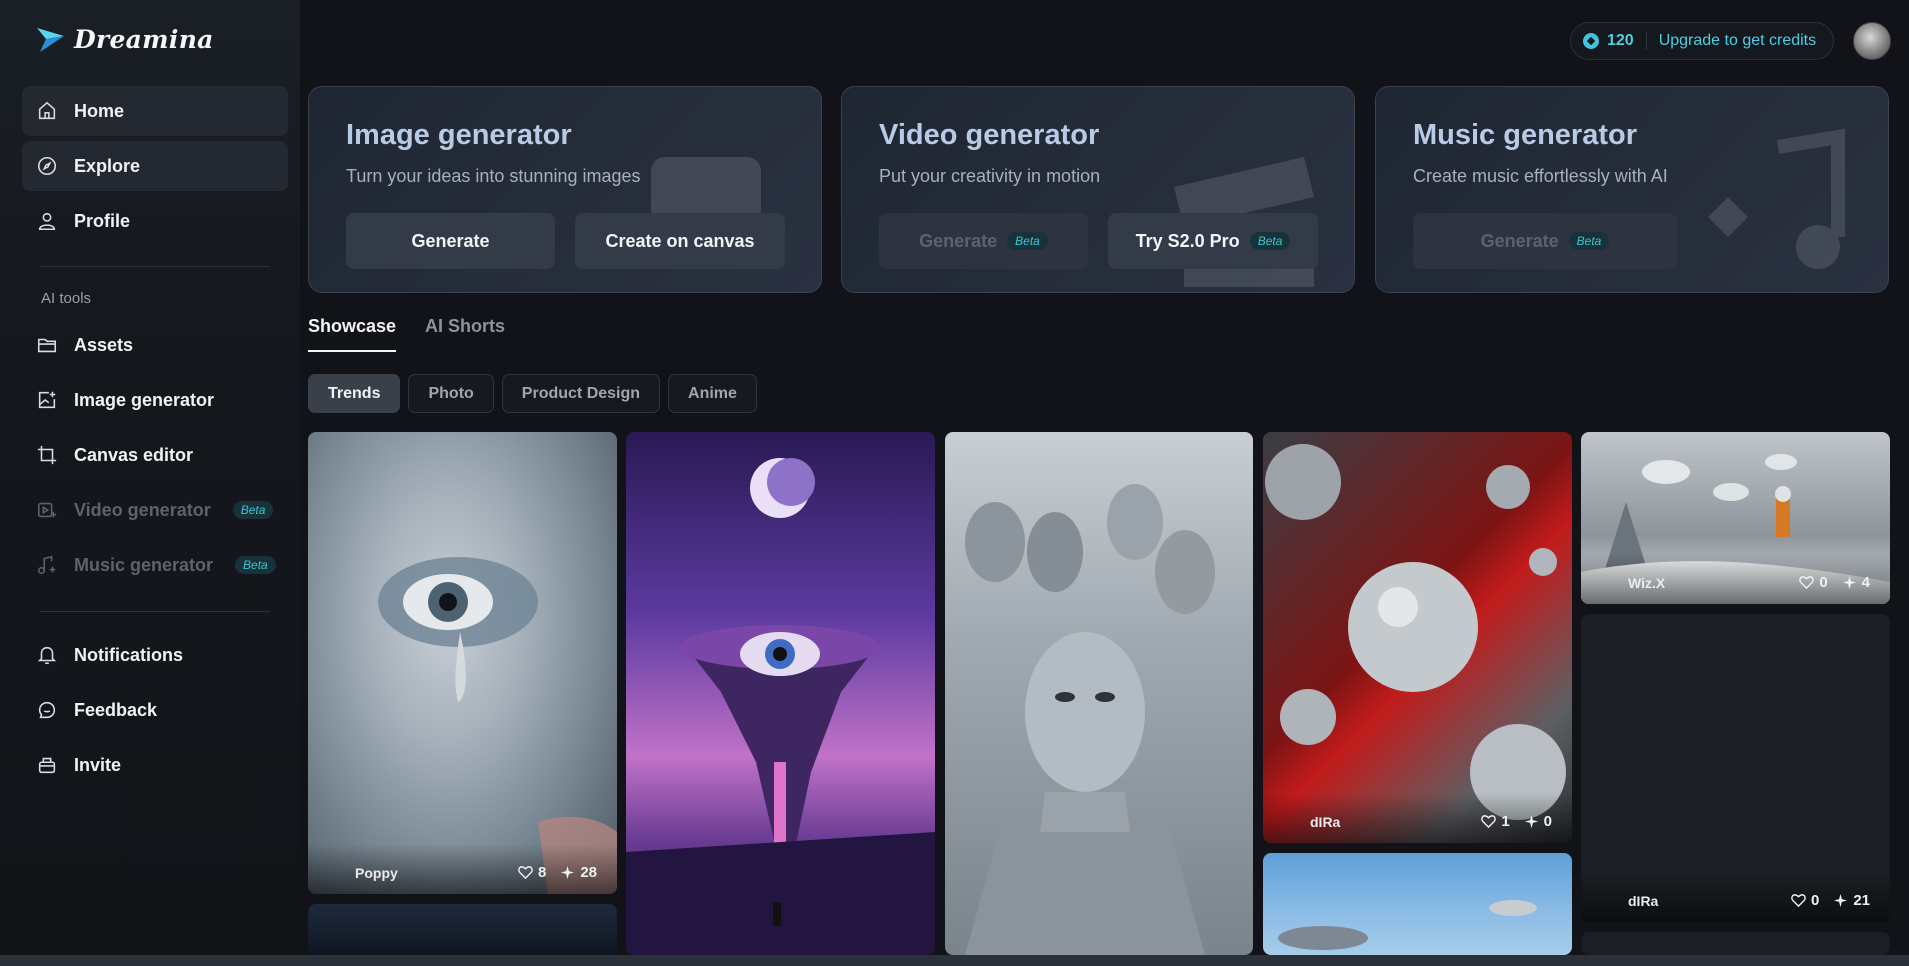  Describe the element at coordinates (990, 176) in the screenshot. I see `card-subtitle: Put your creativity in motion` at that location.